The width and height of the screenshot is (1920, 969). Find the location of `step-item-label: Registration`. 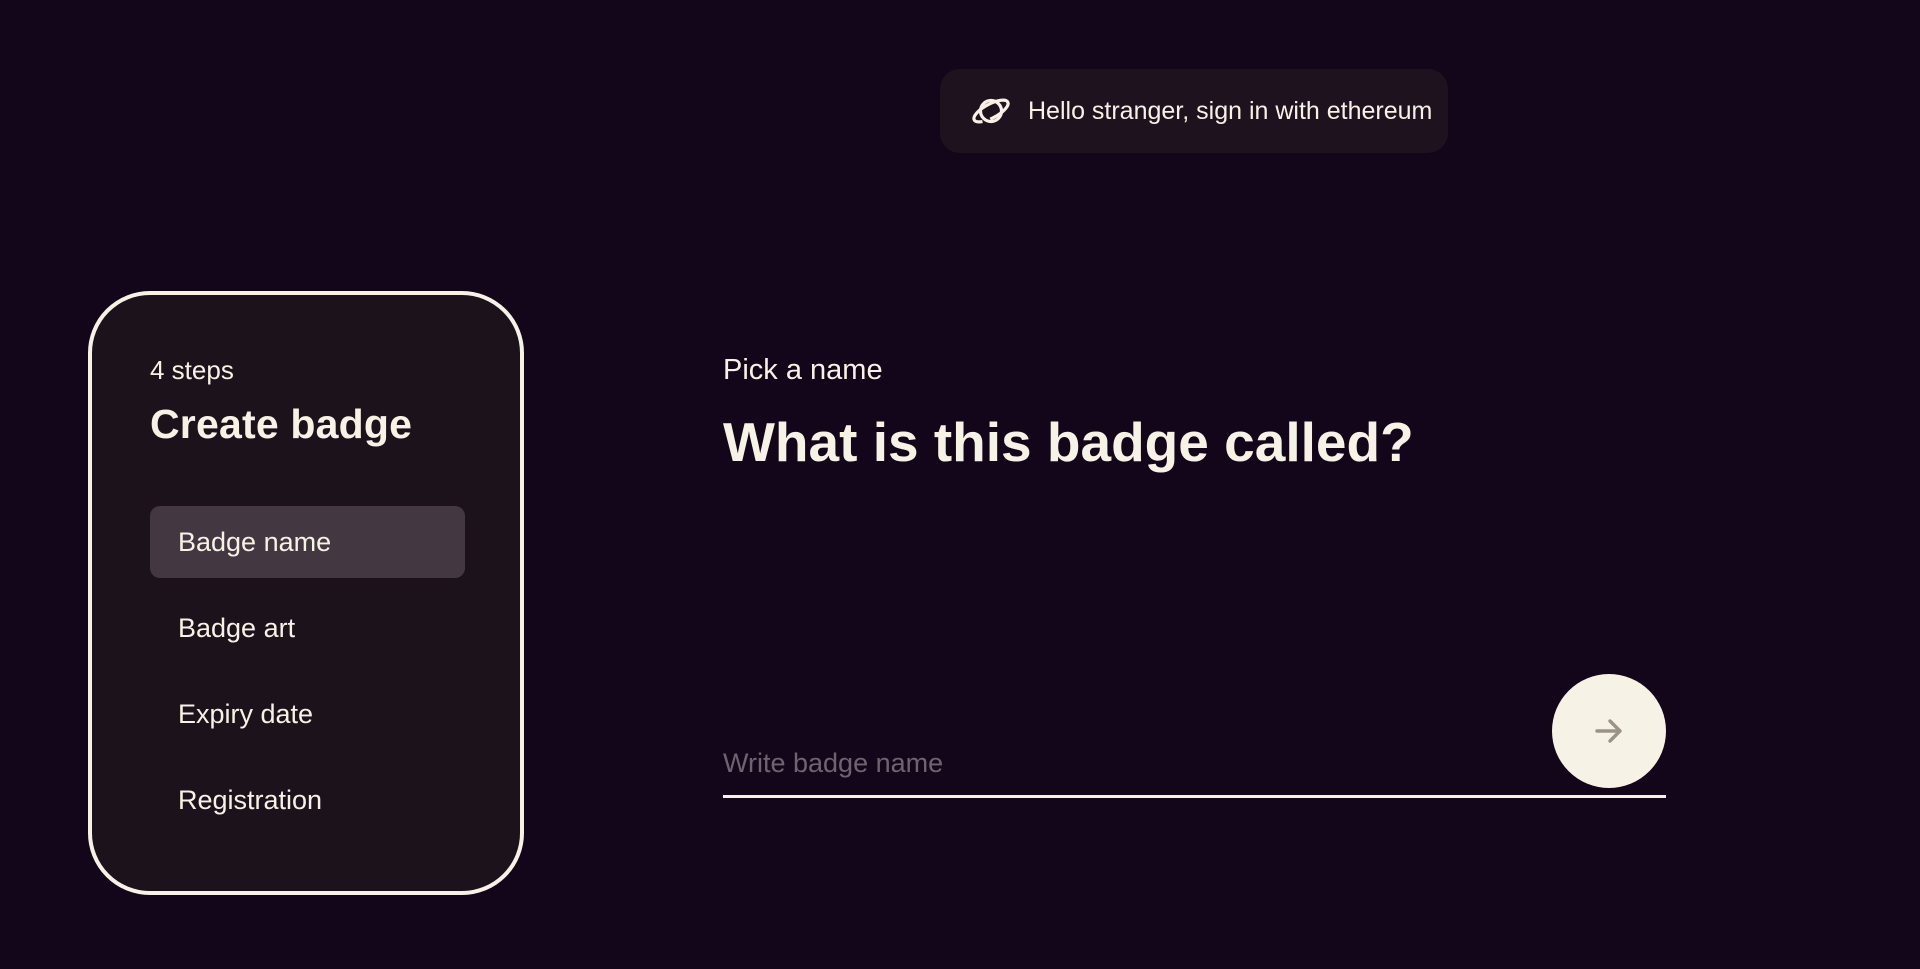

step-item-label: Registration is located at coordinates (250, 799).